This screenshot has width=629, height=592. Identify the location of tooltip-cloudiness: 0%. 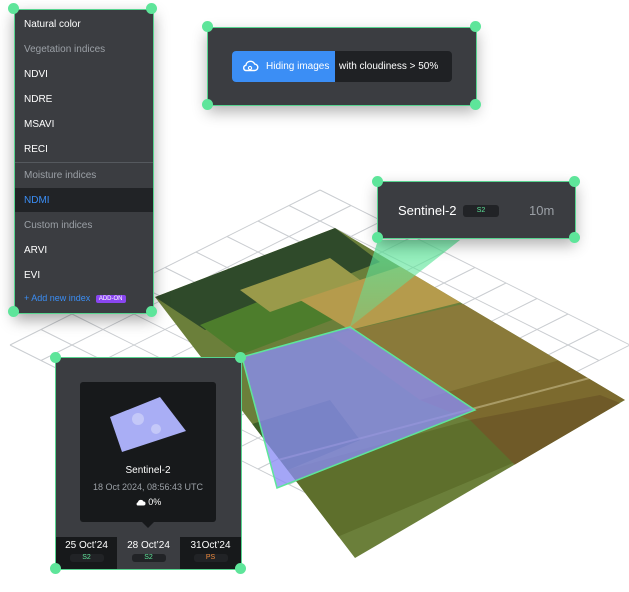
(155, 502).